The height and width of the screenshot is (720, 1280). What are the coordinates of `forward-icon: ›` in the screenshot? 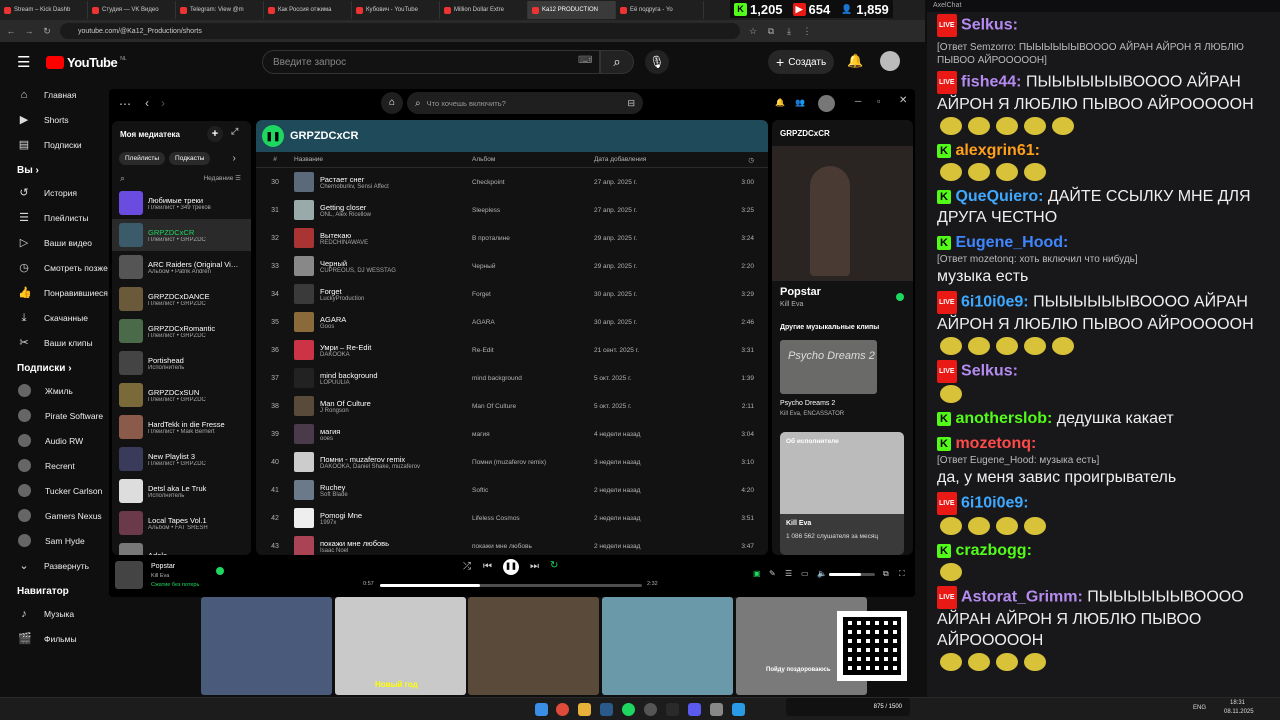 It's located at (163, 103).